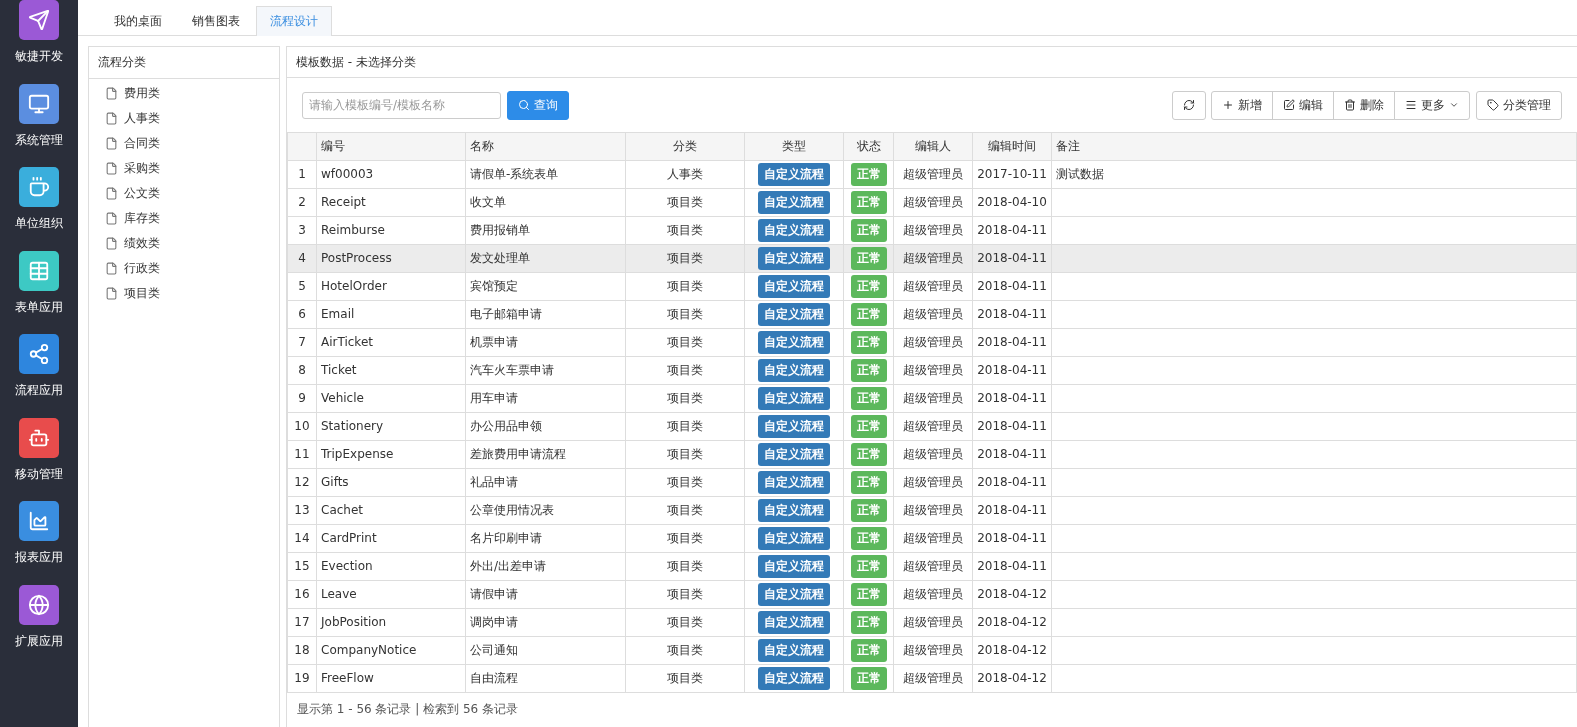  Describe the element at coordinates (39, 354) in the screenshot. I see `share-icon` at that location.